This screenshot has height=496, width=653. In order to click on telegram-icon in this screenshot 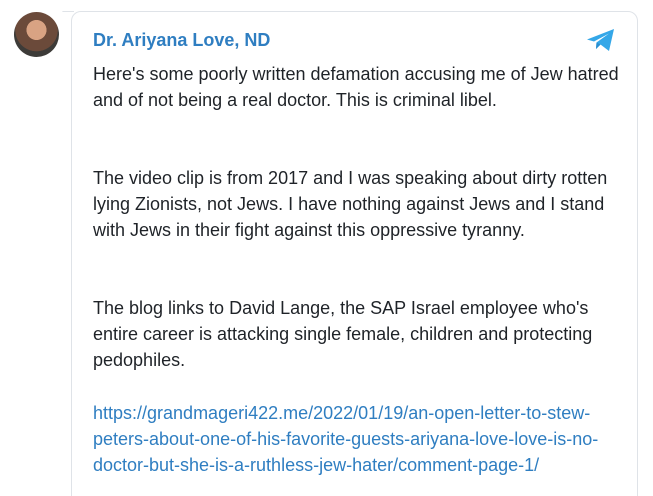, I will do `click(601, 40)`.